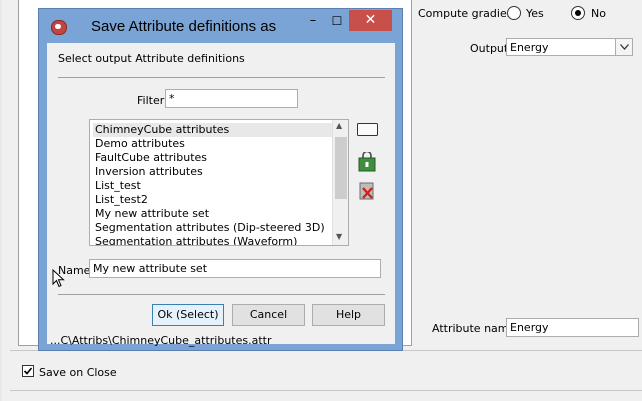 The width and height of the screenshot is (642, 401). I want to click on delete-set-icon, so click(367, 191).